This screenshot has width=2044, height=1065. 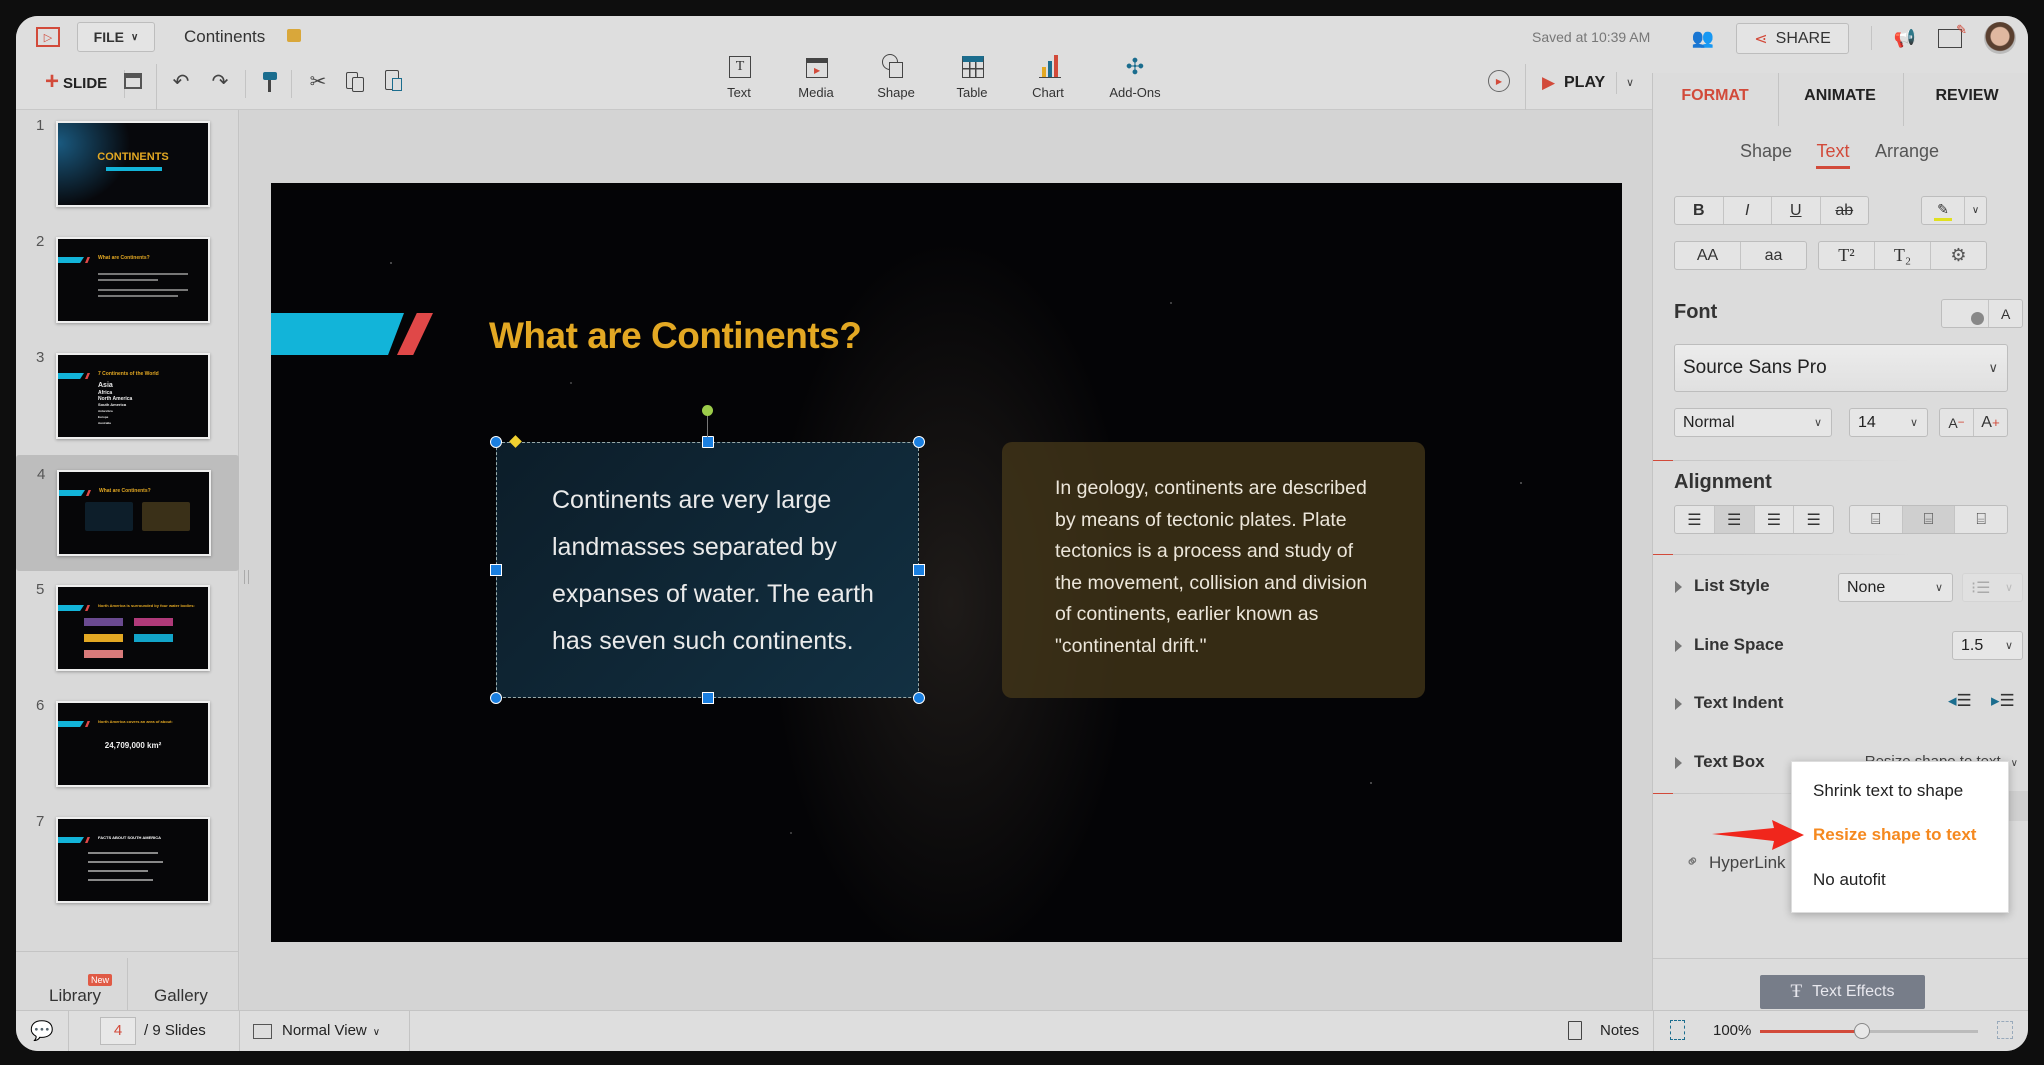 I want to click on menu-item-resize-shape: Resize shape to text, so click(x=1894, y=835).